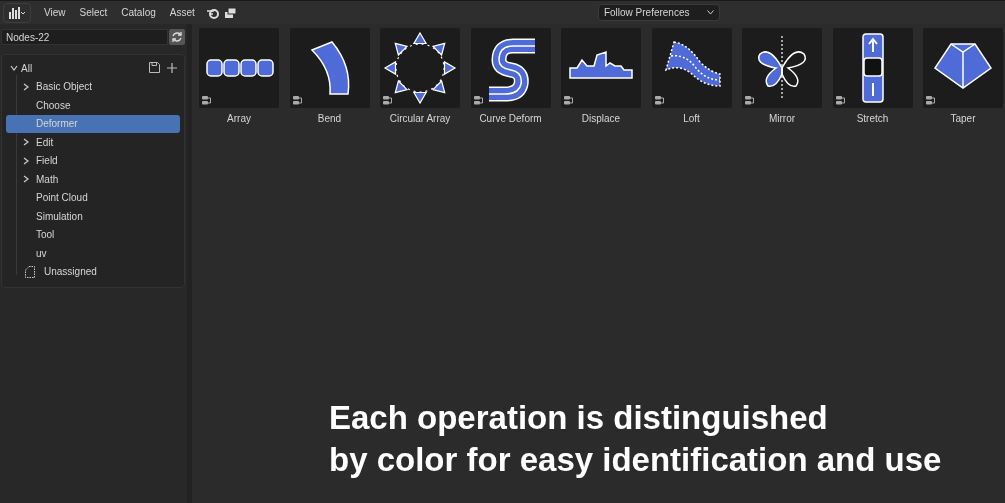 The image size is (1005, 503). What do you see at coordinates (93, 142) in the screenshot?
I see `tree-item: Edit` at bounding box center [93, 142].